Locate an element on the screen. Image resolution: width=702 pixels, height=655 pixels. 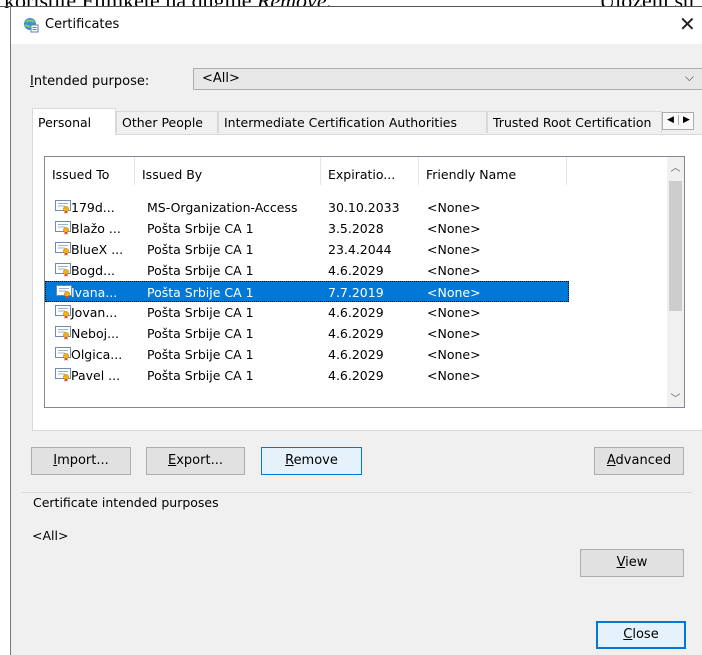
cell-expiration: 30.10.2033 is located at coordinates (364, 207).